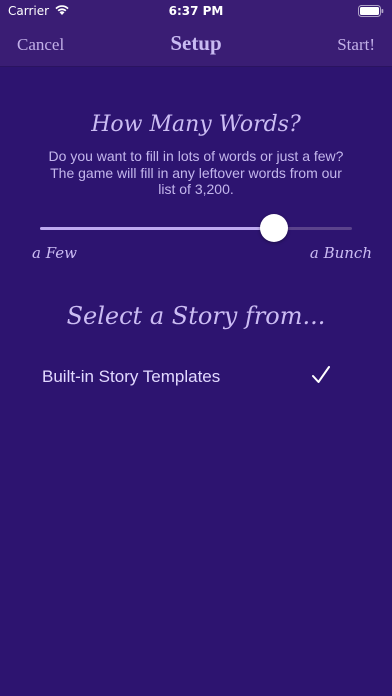 The height and width of the screenshot is (696, 392). What do you see at coordinates (196, 124) in the screenshot?
I see `how-many-words-heading: How Many Words?` at bounding box center [196, 124].